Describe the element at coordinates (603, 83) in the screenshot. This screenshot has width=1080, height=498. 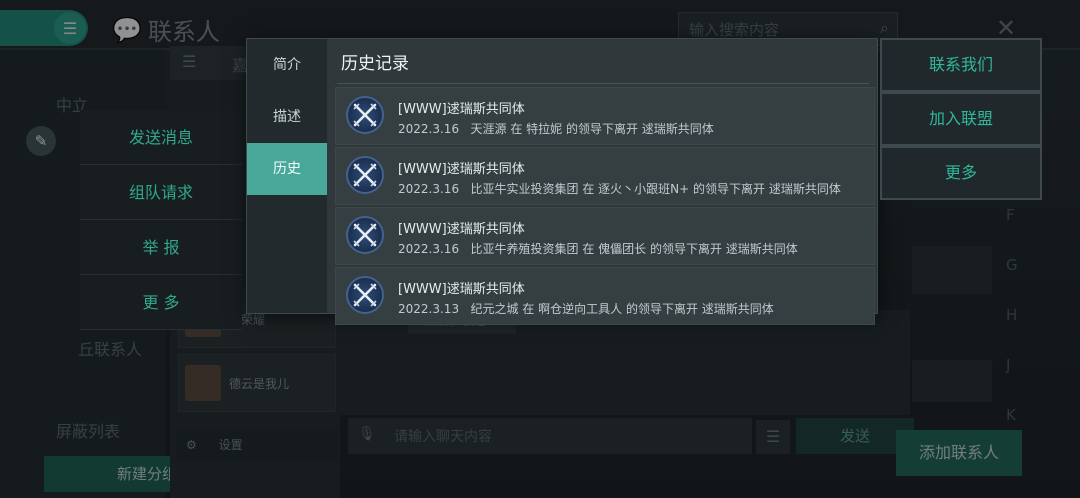
I see `divider` at that location.